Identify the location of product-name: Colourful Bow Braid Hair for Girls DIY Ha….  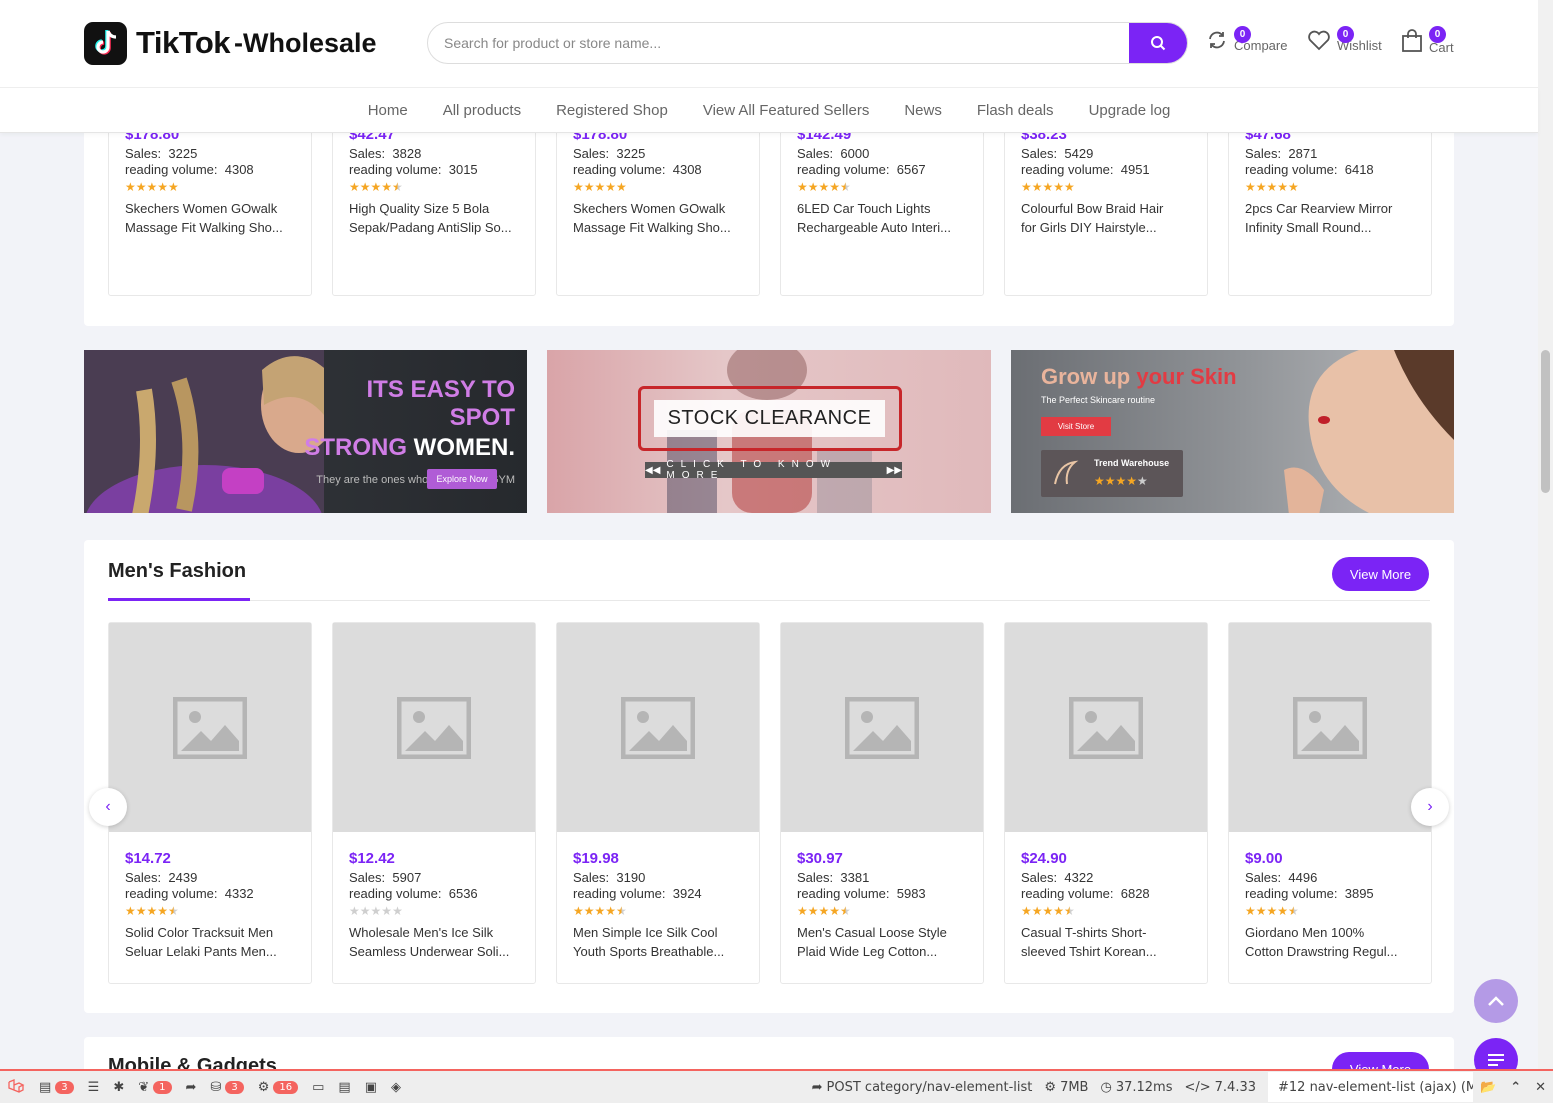
(1106, 218).